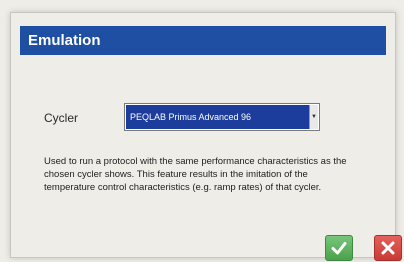  I want to click on ok-button, so click(339, 248).